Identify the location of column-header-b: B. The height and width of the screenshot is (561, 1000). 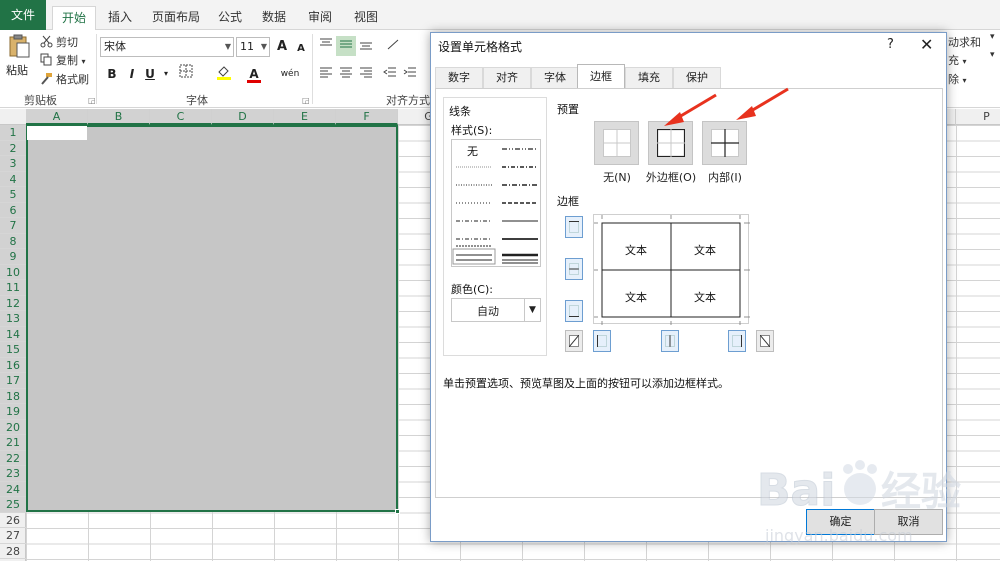
(119, 117).